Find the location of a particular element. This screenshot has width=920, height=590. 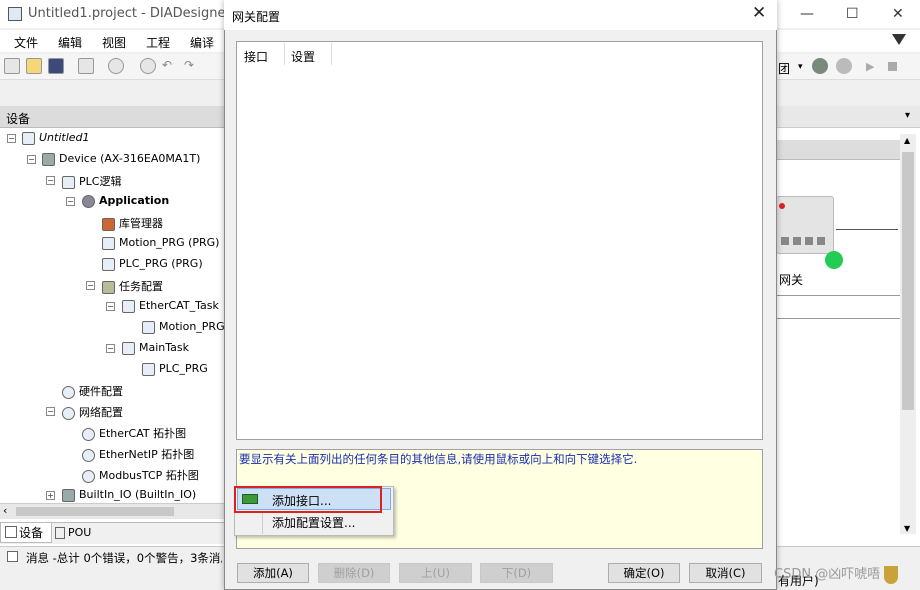

devices-tab-icon is located at coordinates (11, 532).